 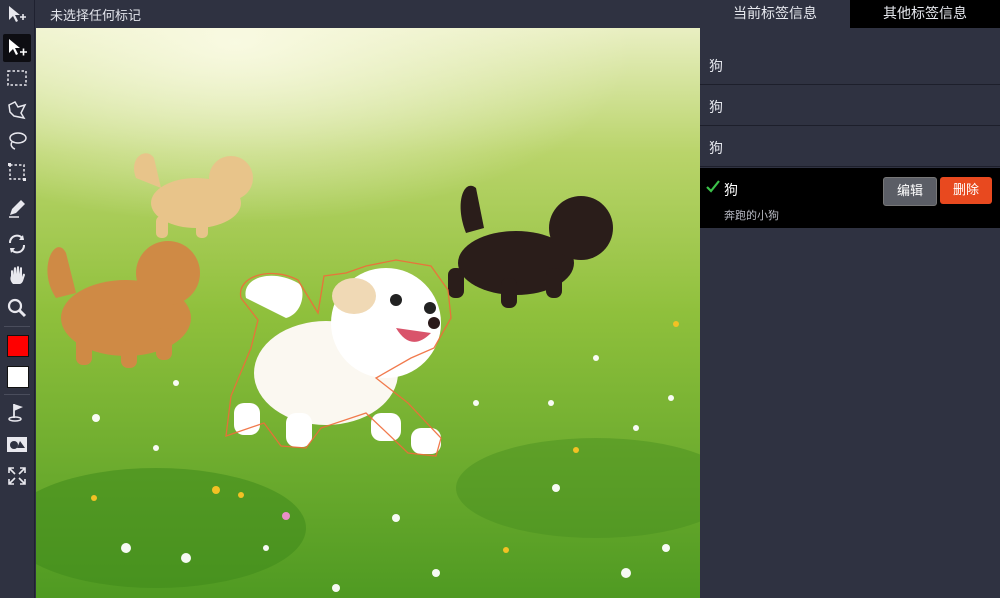 What do you see at coordinates (966, 190) in the screenshot?
I see `delete-button: 删除` at bounding box center [966, 190].